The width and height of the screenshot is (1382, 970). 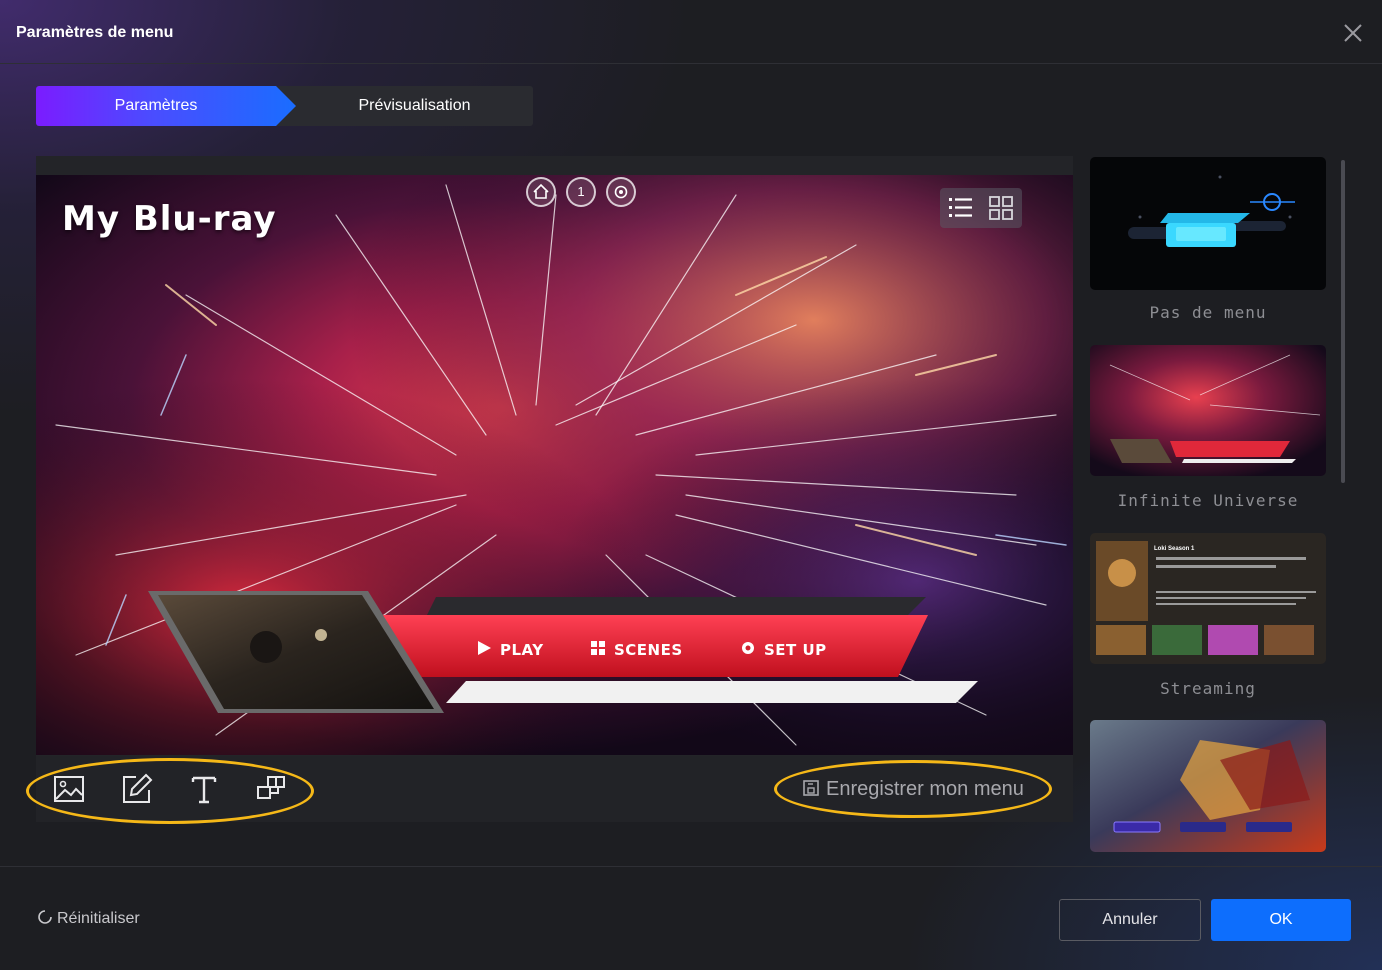 I want to click on close-icon, so click(x=1353, y=33).